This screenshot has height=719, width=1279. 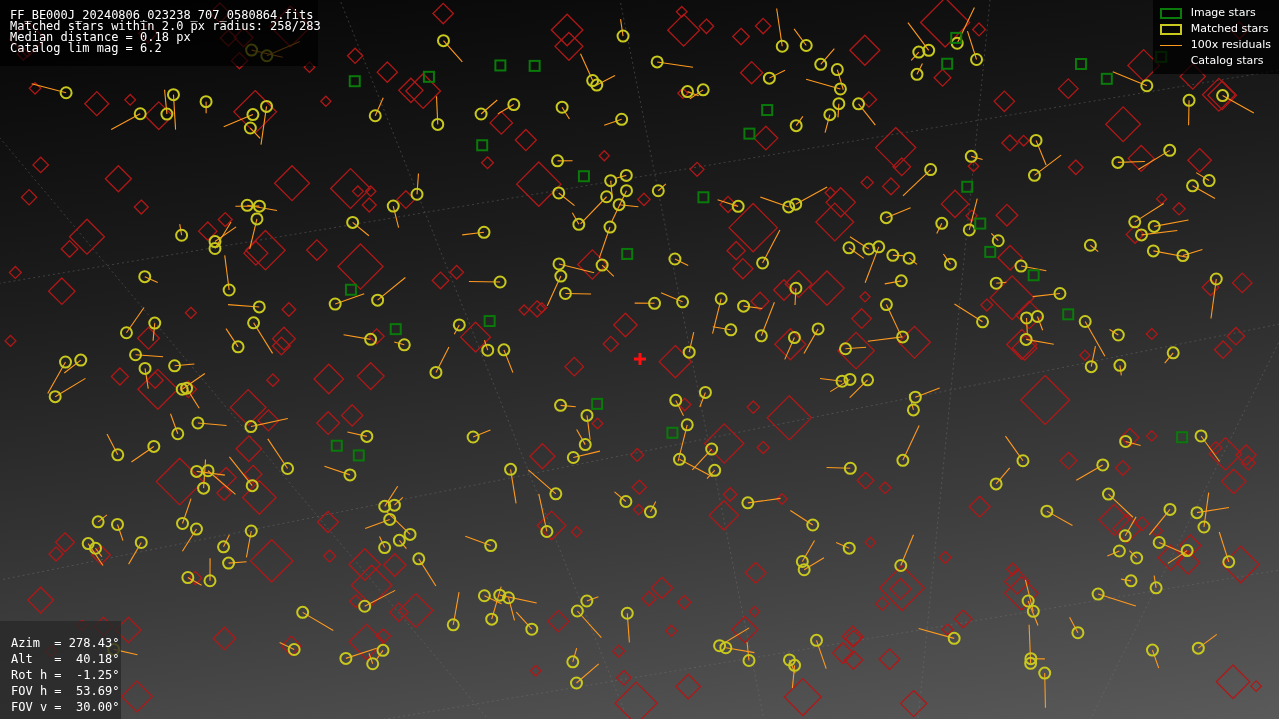 I want to click on info-text: FOV v = 30.00°, so click(x=65, y=707).